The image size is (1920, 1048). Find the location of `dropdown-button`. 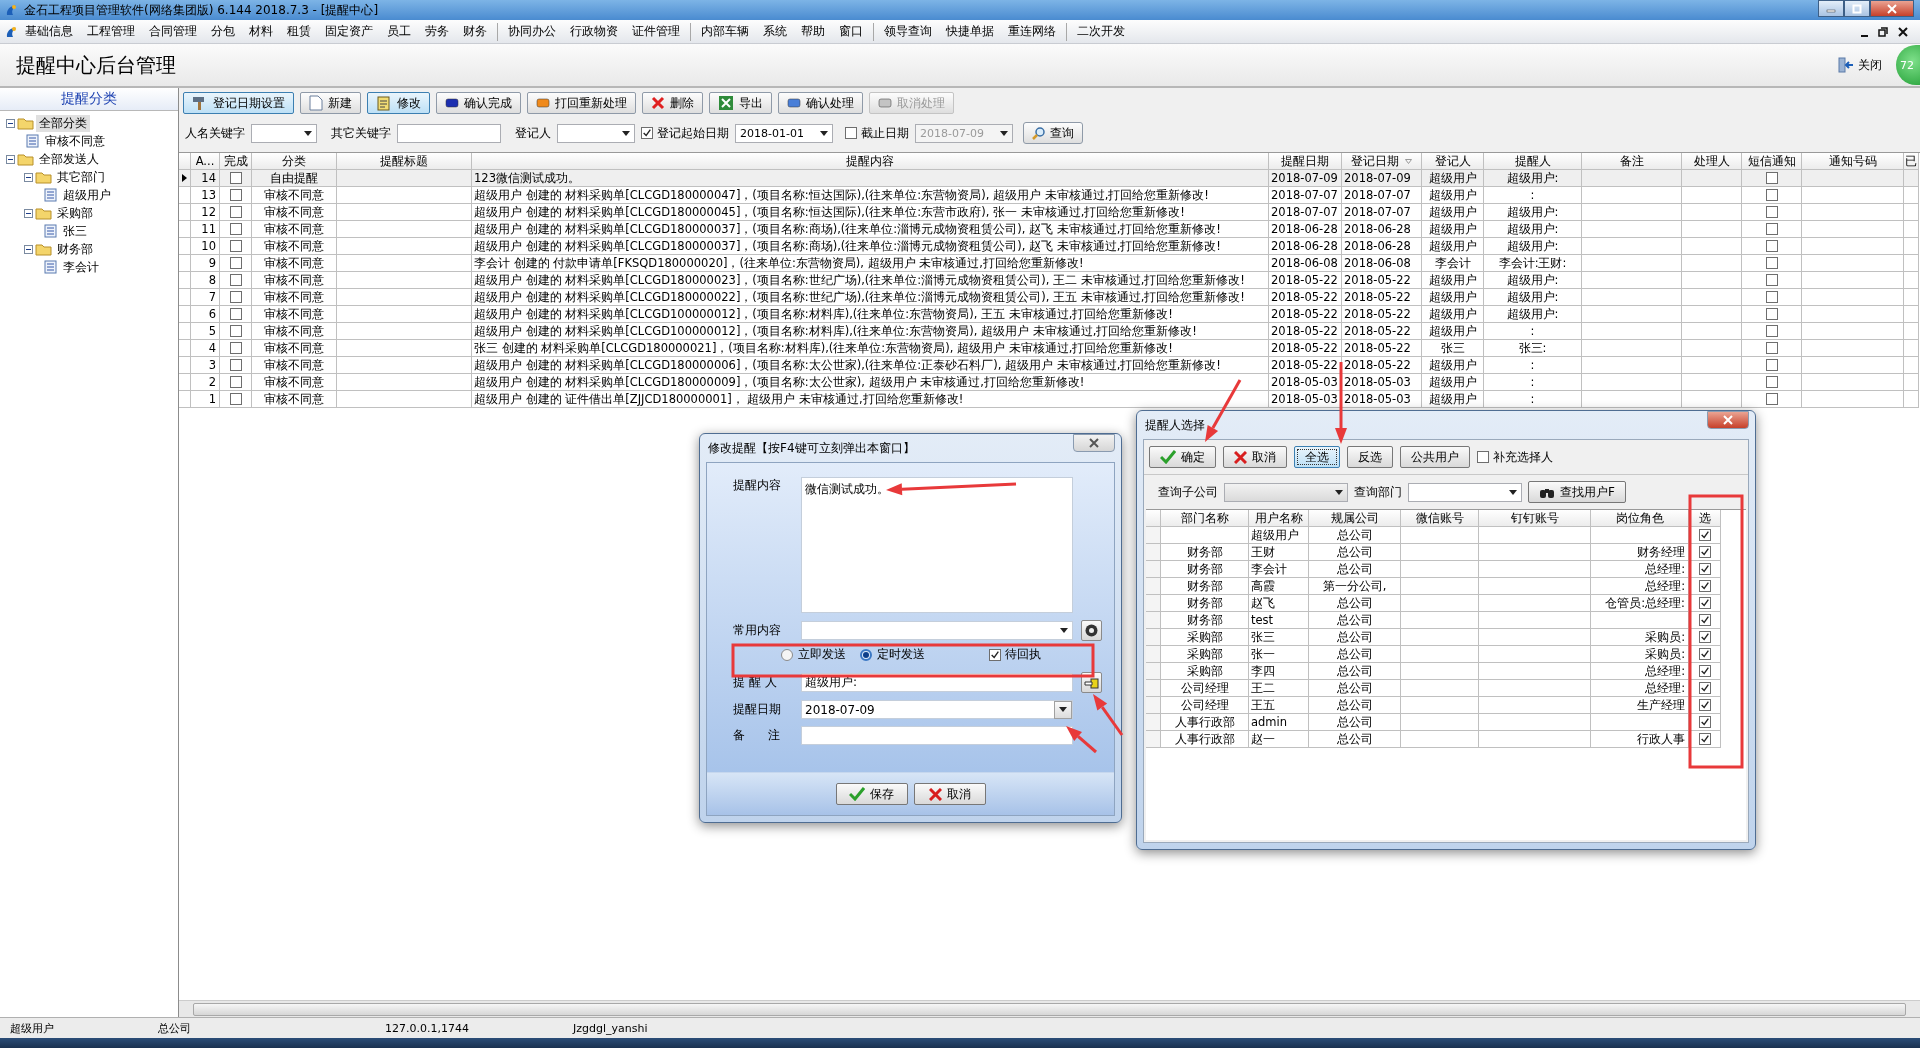

dropdown-button is located at coordinates (1063, 709).